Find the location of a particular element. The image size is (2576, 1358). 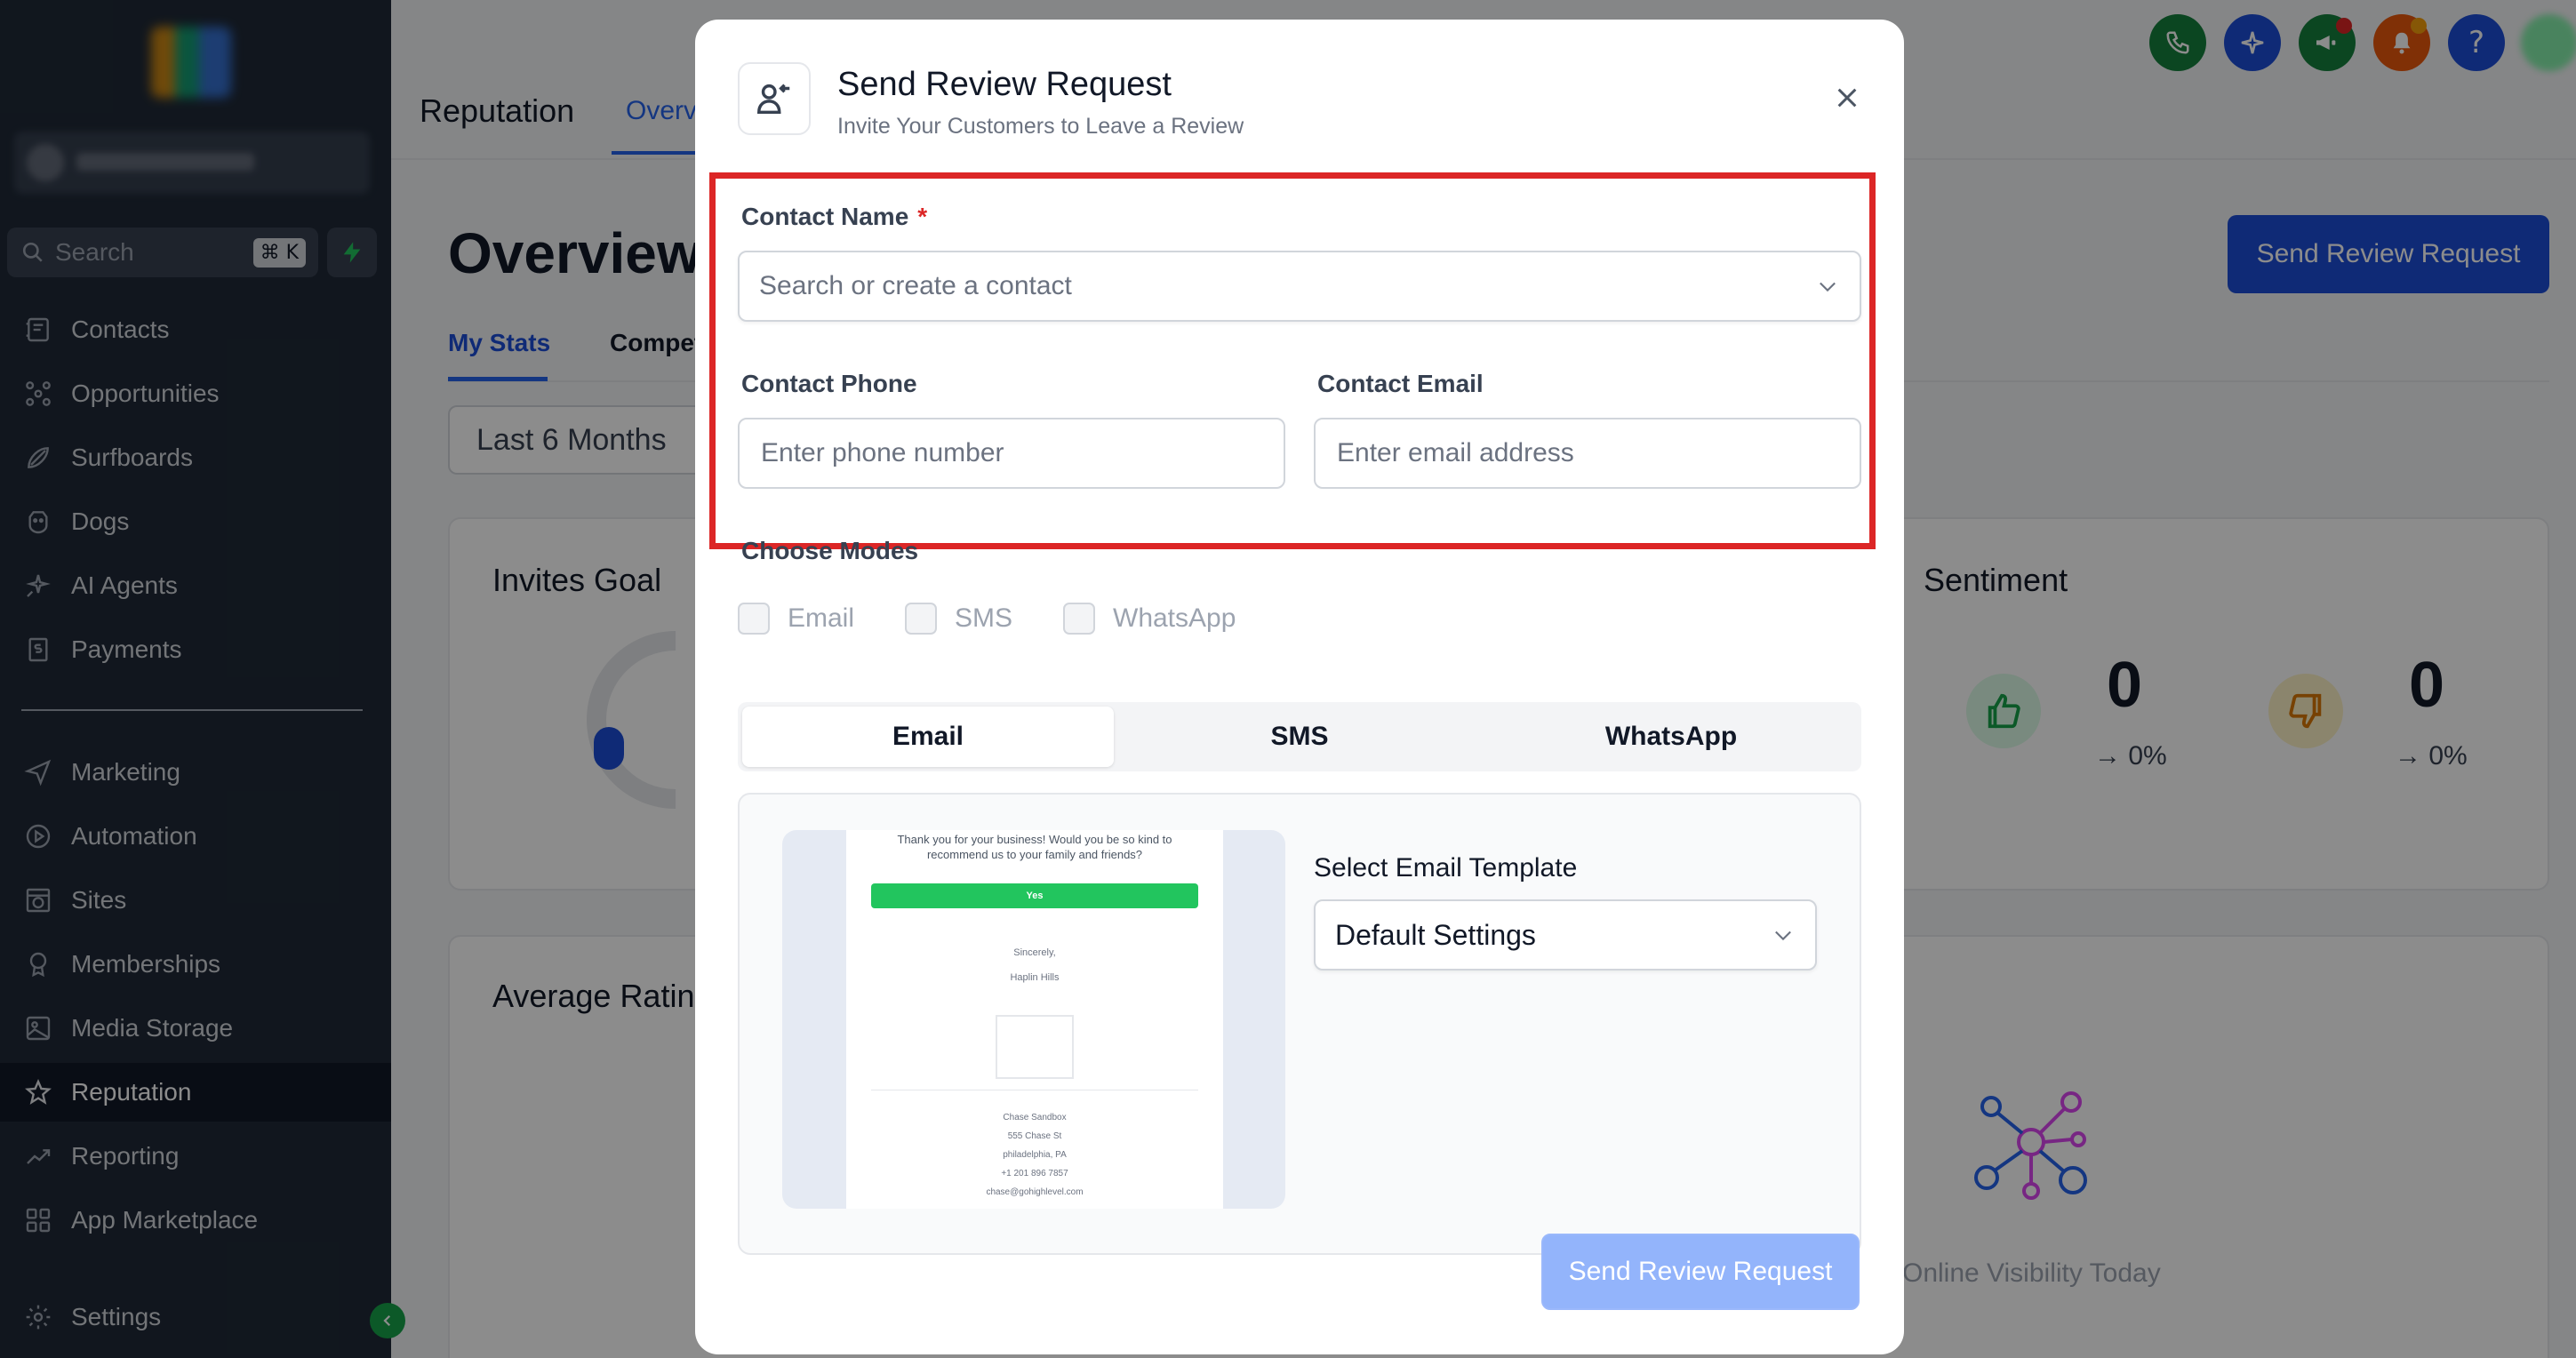

mode-email-checkbox: Email is located at coordinates (796, 619).